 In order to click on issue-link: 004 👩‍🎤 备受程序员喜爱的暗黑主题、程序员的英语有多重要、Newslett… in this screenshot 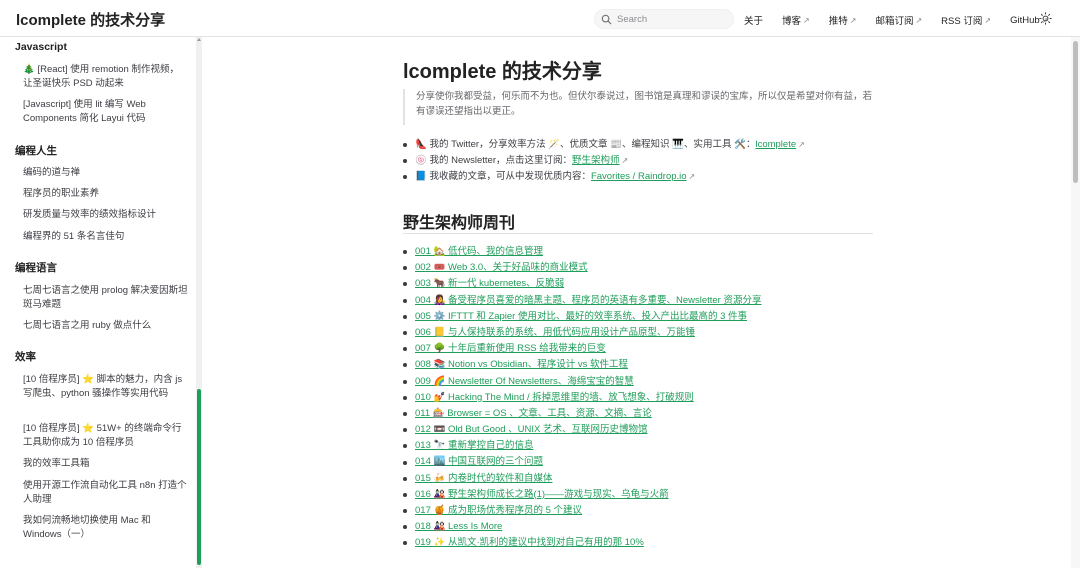, I will do `click(588, 301)`.